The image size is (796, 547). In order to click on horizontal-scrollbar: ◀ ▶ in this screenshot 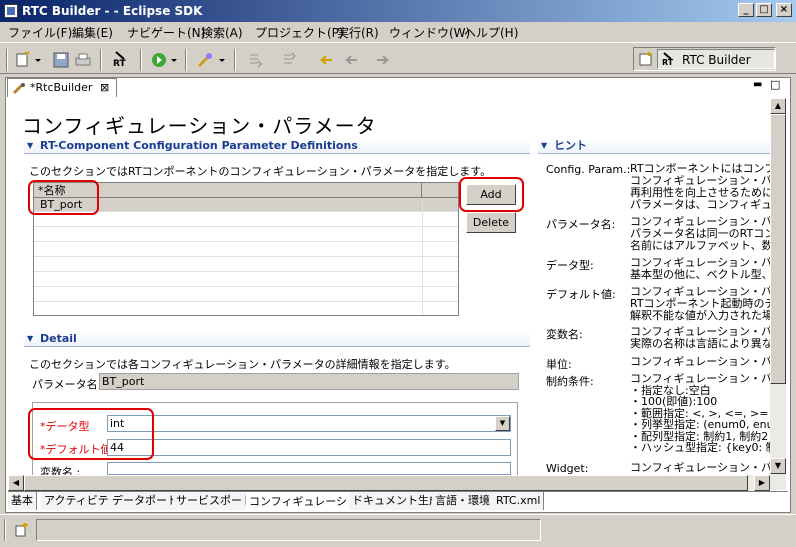, I will do `click(389, 483)`.